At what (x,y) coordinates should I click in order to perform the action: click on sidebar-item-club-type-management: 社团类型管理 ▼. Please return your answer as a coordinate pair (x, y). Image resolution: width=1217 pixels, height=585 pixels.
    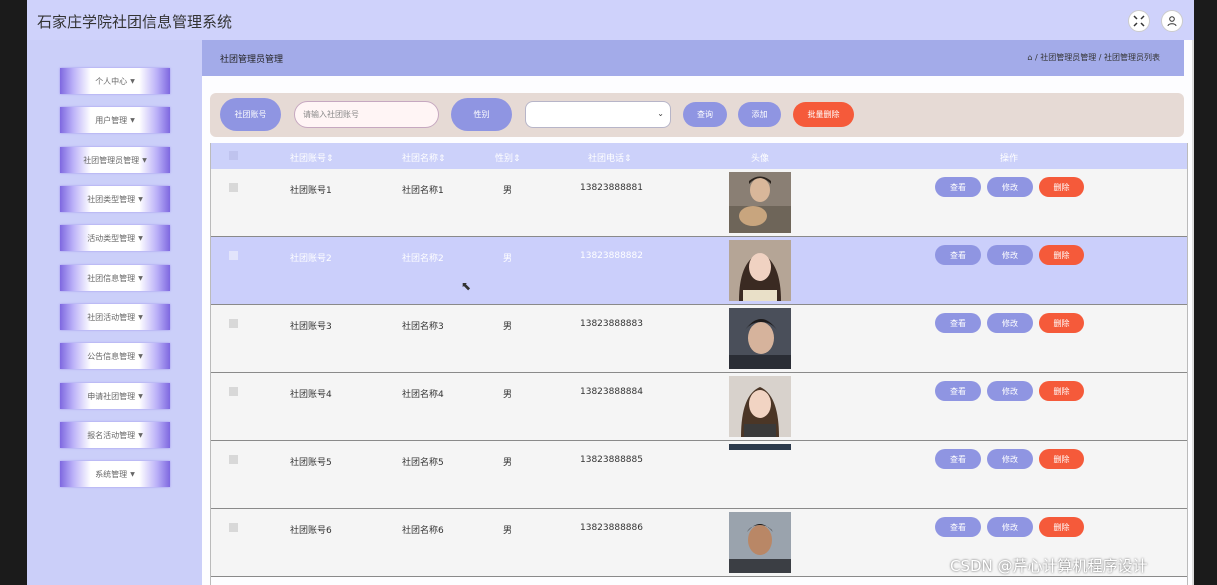
    Looking at the image, I should click on (115, 199).